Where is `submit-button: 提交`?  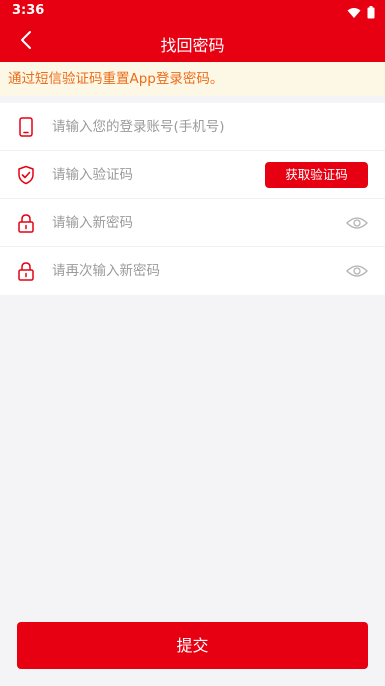
submit-button: 提交 is located at coordinates (192, 645).